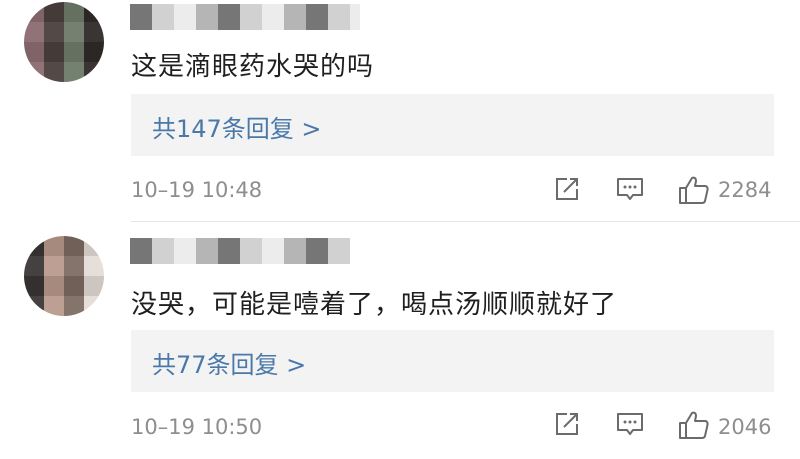 The width and height of the screenshot is (800, 459). I want to click on like-count: 2284, so click(745, 190).